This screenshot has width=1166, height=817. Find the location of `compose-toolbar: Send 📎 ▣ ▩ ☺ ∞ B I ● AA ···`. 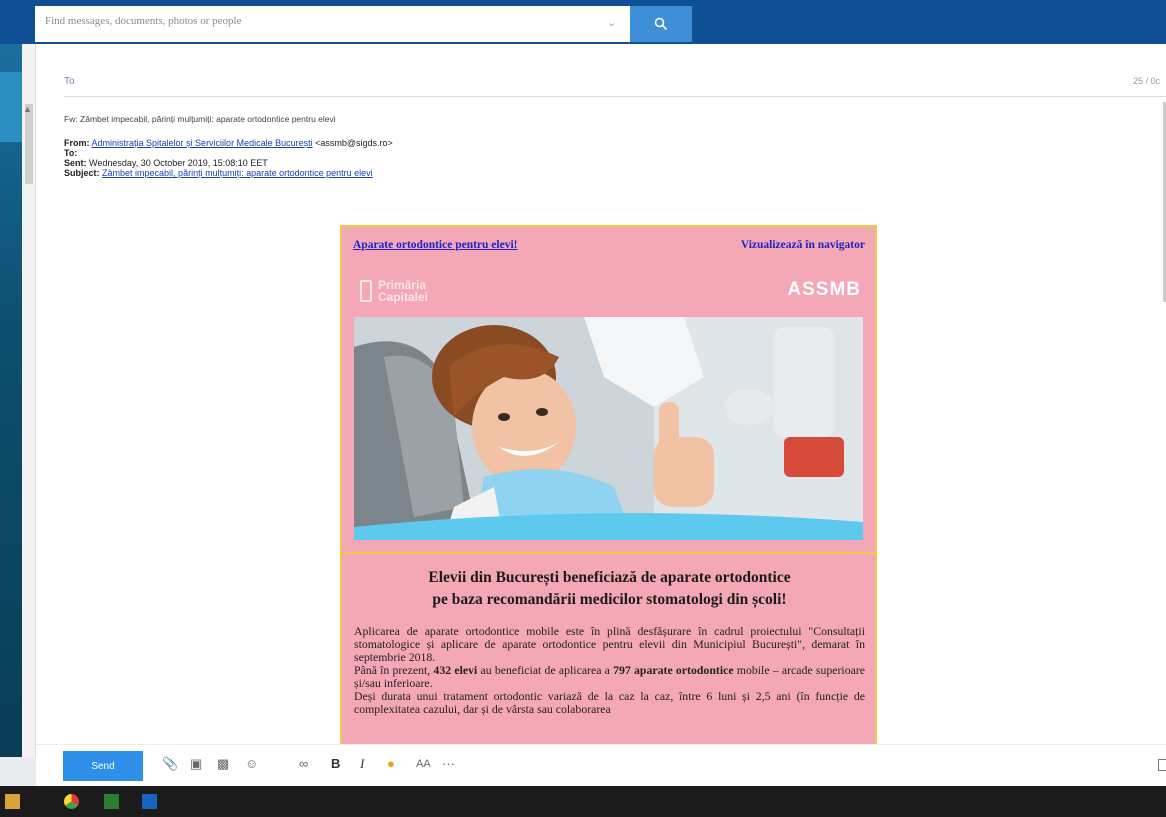

compose-toolbar: Send 📎 ▣ ▩ ☺ ∞ B I ● AA ··· is located at coordinates (601, 765).